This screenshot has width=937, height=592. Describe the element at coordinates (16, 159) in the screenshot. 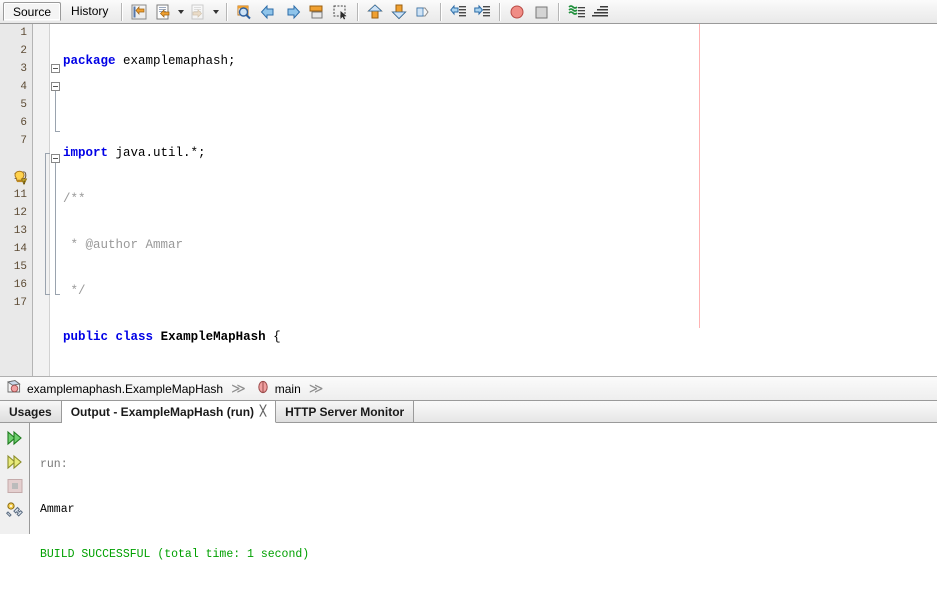

I see `line-number` at that location.